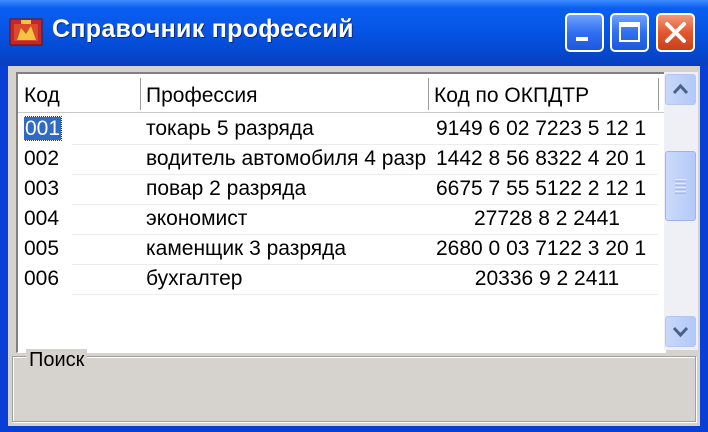 The image size is (708, 432). Describe the element at coordinates (286, 279) in the screenshot. I see `cell-profession: бухгалтер` at that location.